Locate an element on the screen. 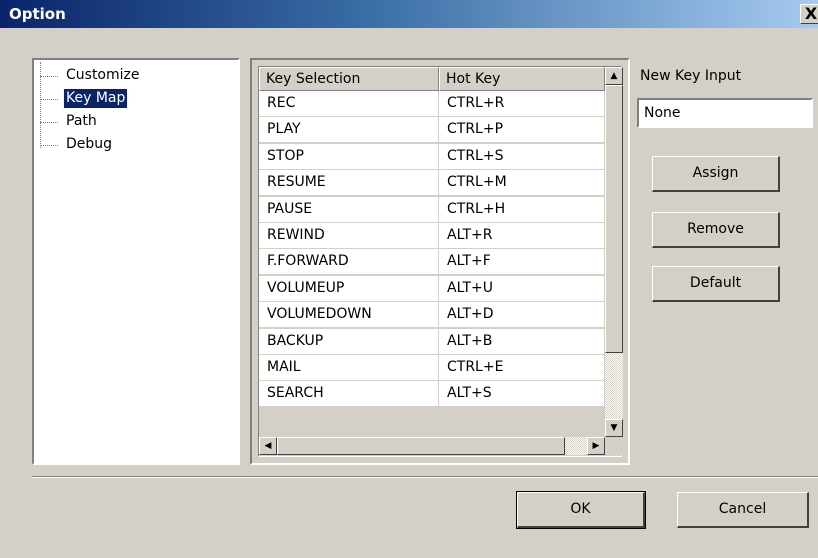  left-arrow-icon: ◀ is located at coordinates (268, 446).